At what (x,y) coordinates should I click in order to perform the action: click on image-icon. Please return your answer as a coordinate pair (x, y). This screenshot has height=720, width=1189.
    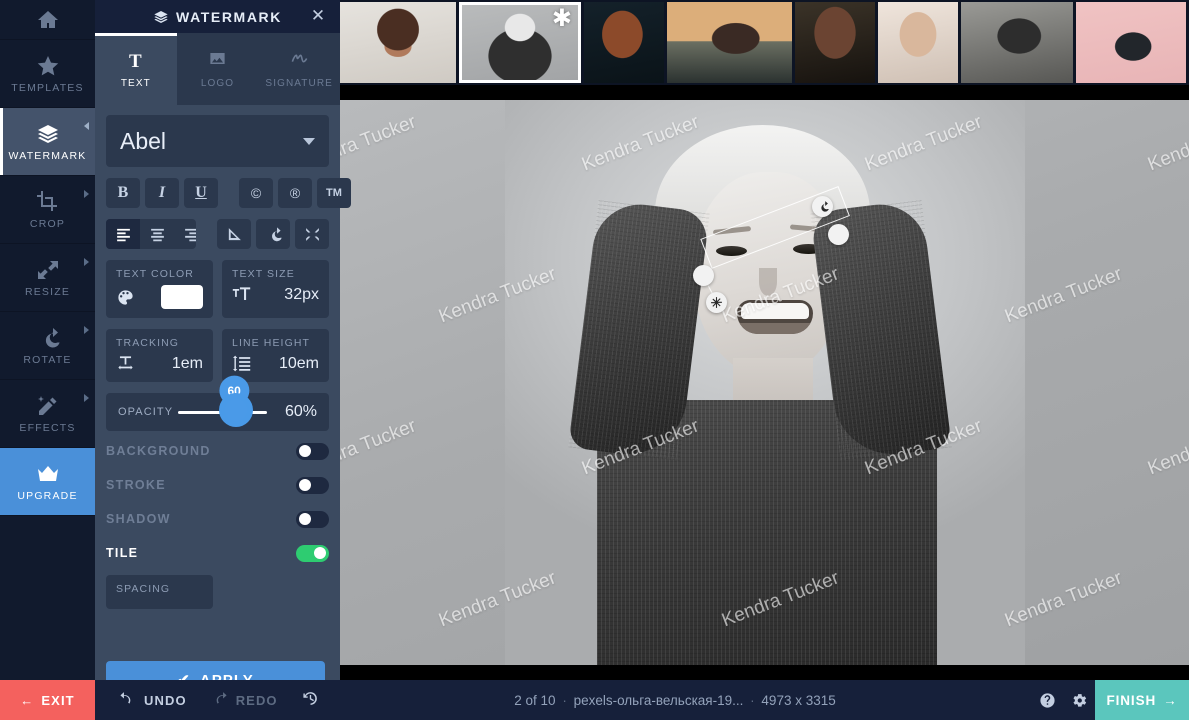
    Looking at the image, I should click on (217, 60).